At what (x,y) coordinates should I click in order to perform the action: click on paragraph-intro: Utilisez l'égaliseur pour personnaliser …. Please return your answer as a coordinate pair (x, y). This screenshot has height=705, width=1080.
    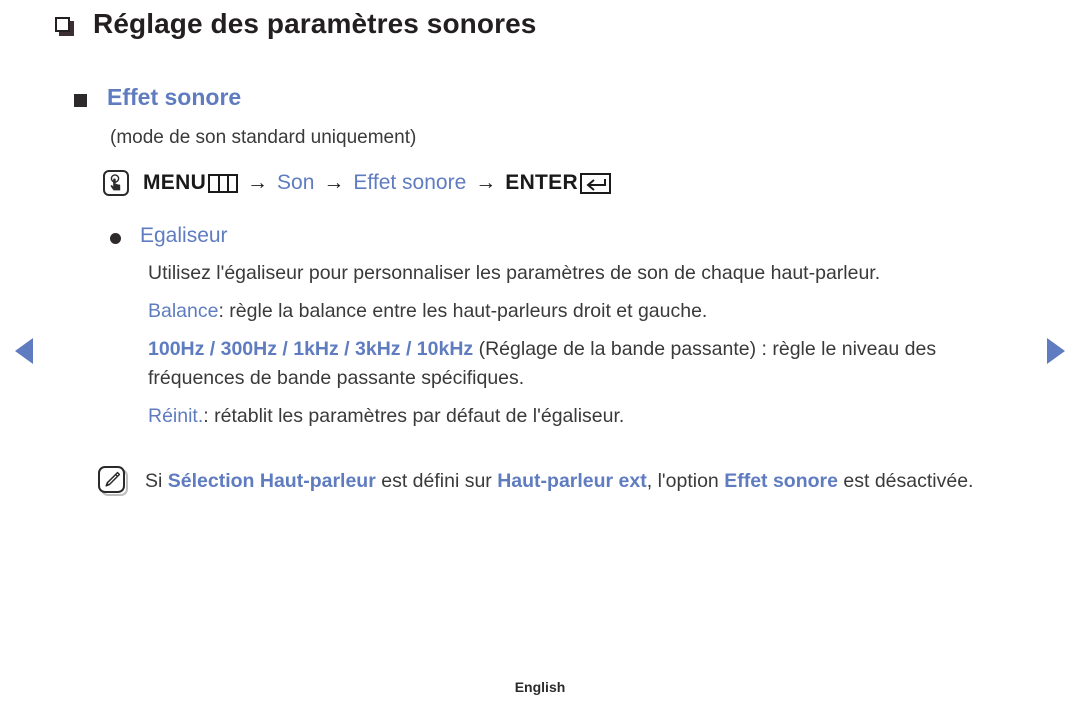
    Looking at the image, I should click on (514, 273).